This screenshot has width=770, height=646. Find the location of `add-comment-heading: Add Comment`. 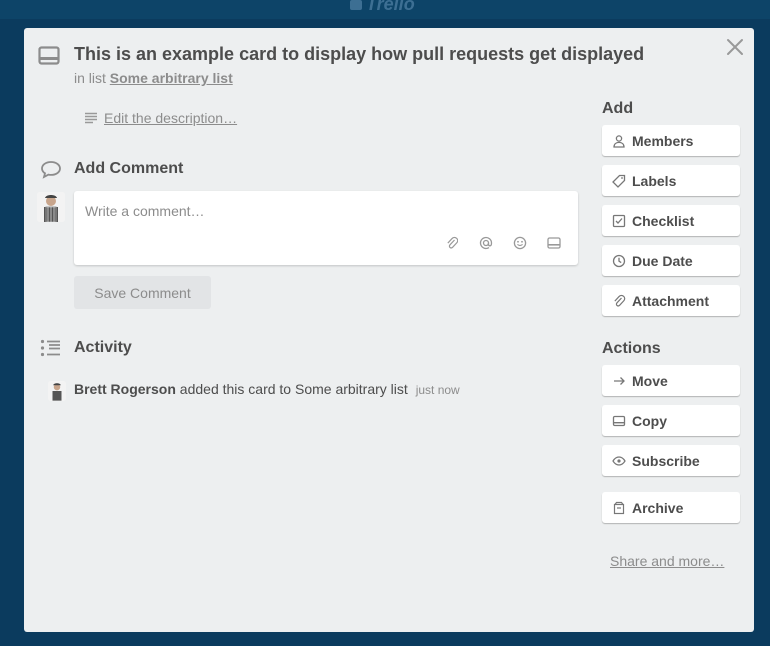

add-comment-heading: Add Comment is located at coordinates (129, 168).